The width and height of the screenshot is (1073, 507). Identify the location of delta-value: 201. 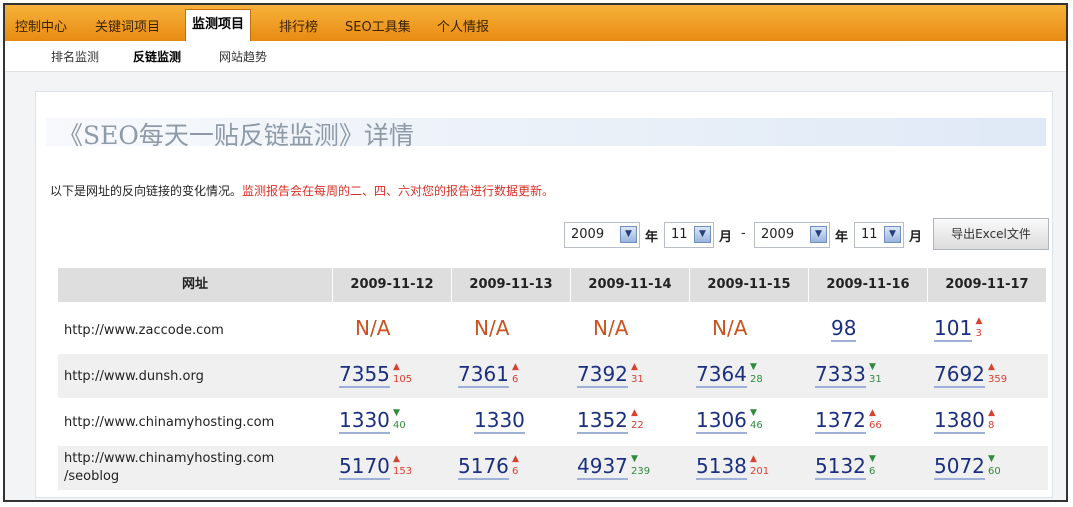
(760, 471).